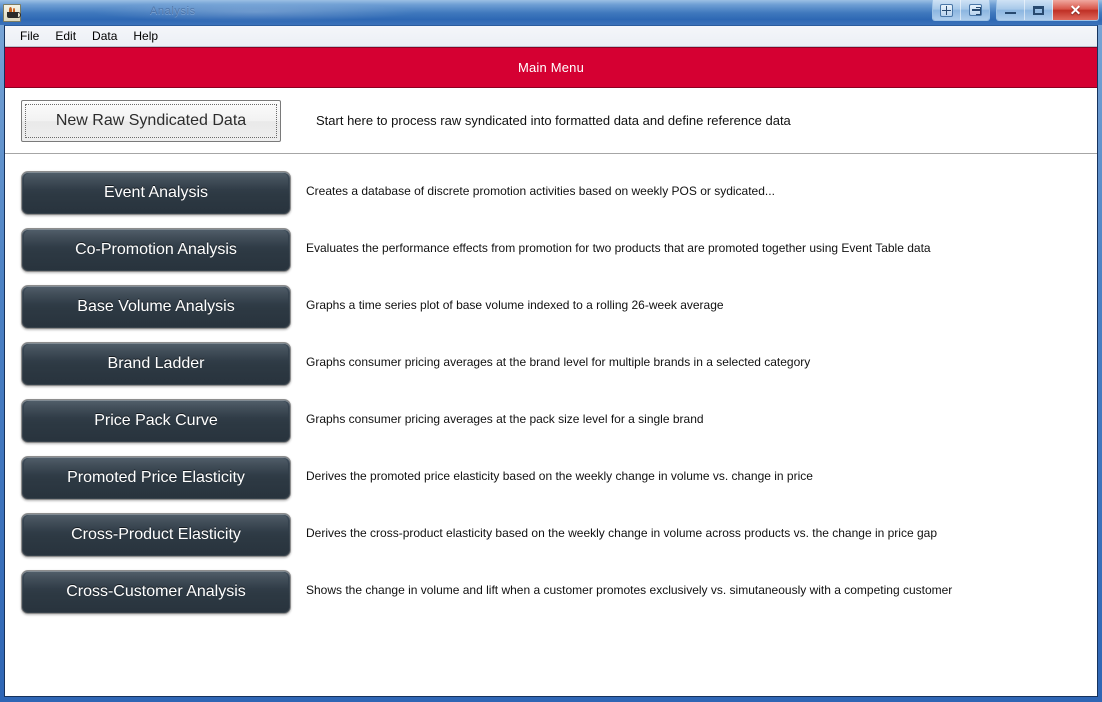 The image size is (1102, 702). I want to click on java-coffee-cup-icon, so click(12, 13).